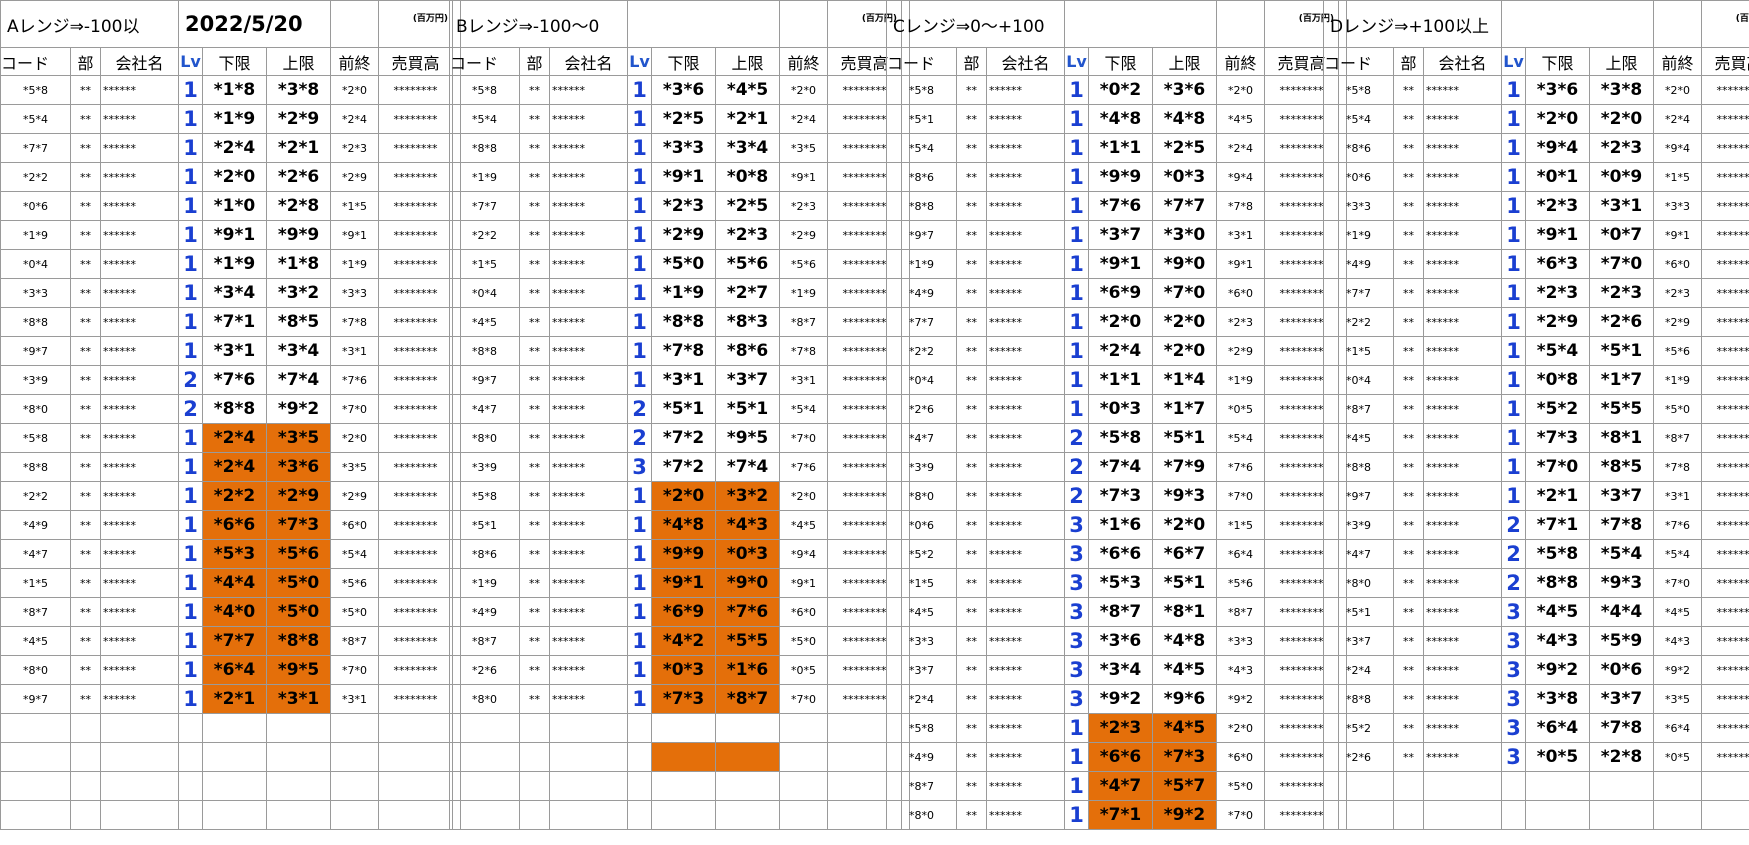 This screenshot has width=1749, height=845. Describe the element at coordinates (1184, 699) in the screenshot. I see `cell-hi: *9*6` at that location.